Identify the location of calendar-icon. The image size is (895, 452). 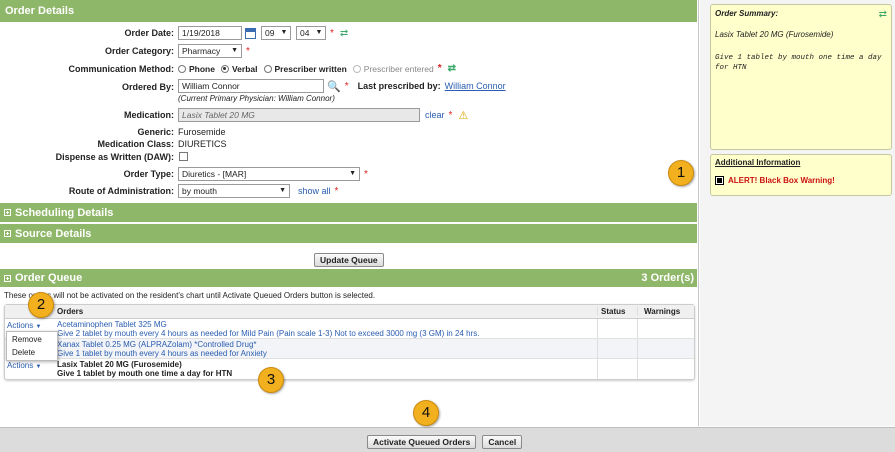
(250, 33).